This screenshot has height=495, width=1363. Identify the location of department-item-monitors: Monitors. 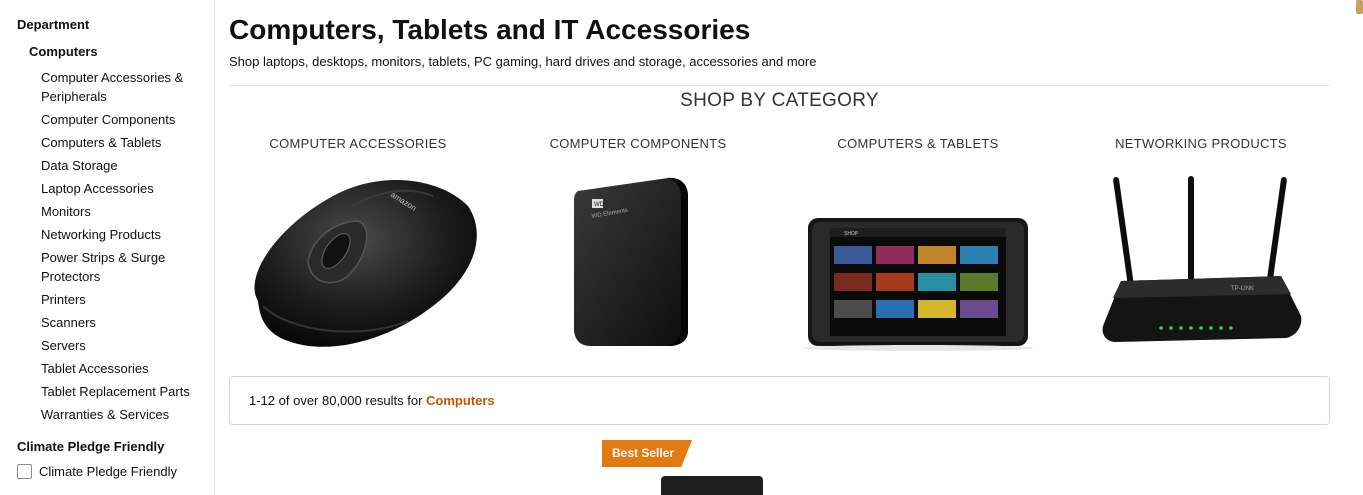
(123, 211).